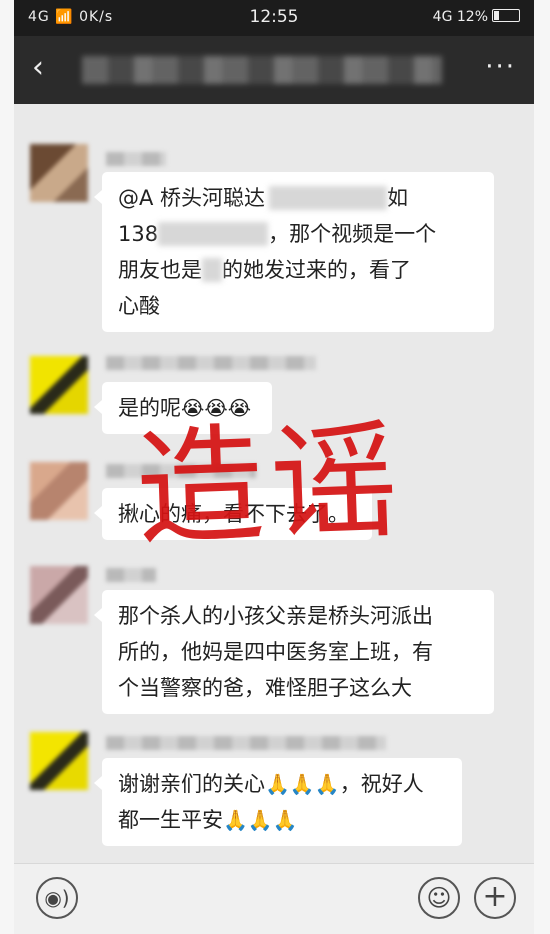  What do you see at coordinates (57, 898) in the screenshot?
I see `voice-icon: ◉)` at bounding box center [57, 898].